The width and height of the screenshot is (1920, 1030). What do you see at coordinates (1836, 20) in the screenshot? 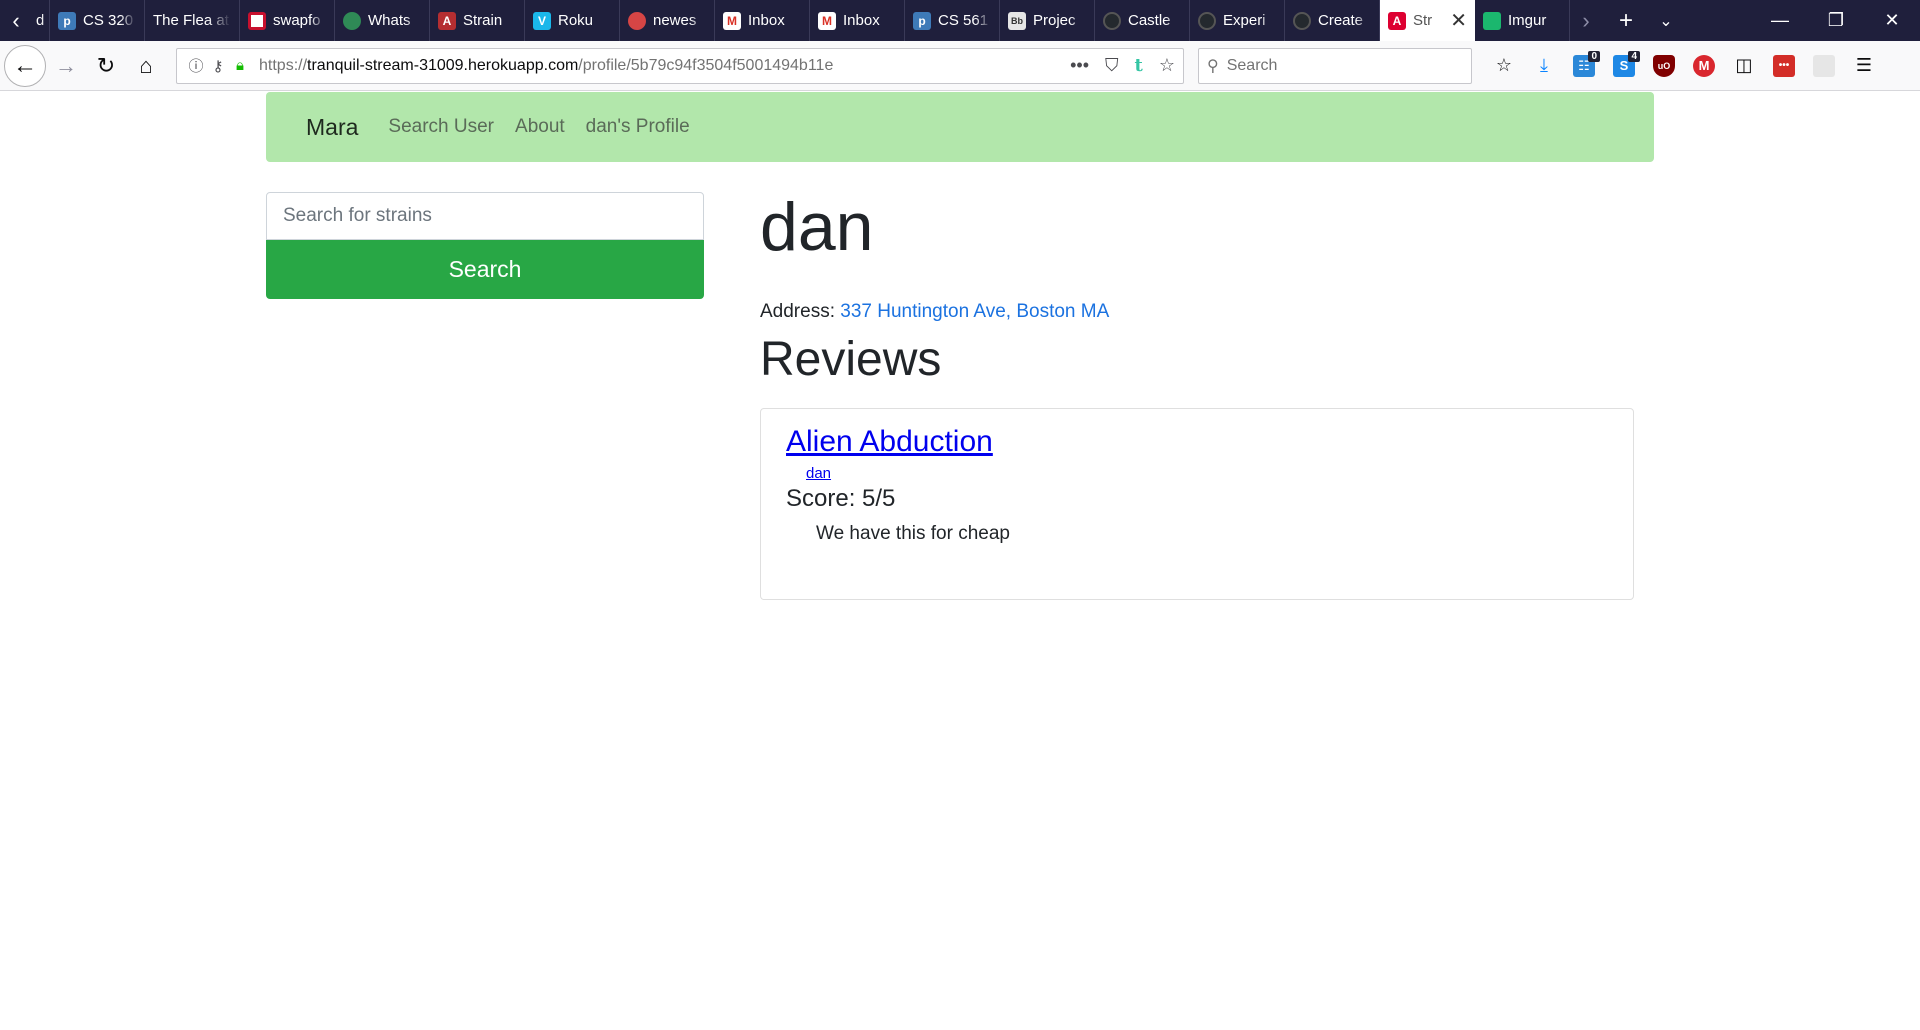
I see `restore-icon: ❐` at bounding box center [1836, 20].